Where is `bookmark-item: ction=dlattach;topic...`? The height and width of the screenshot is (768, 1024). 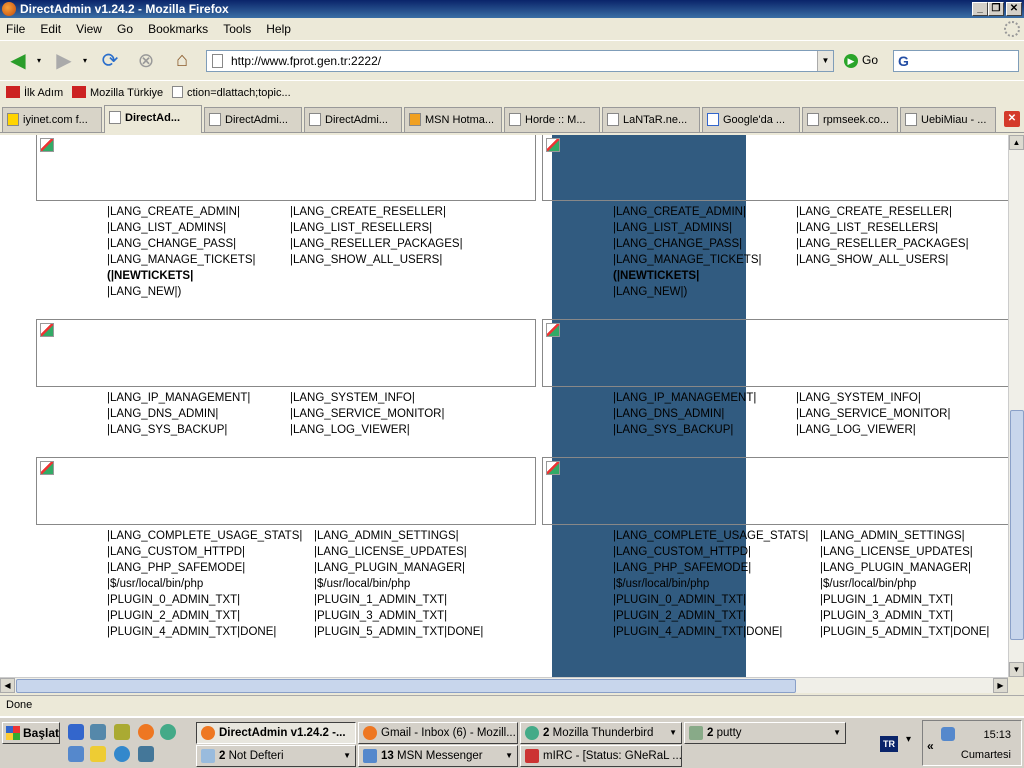
bookmark-item: ction=dlattach;topic... is located at coordinates (231, 92).